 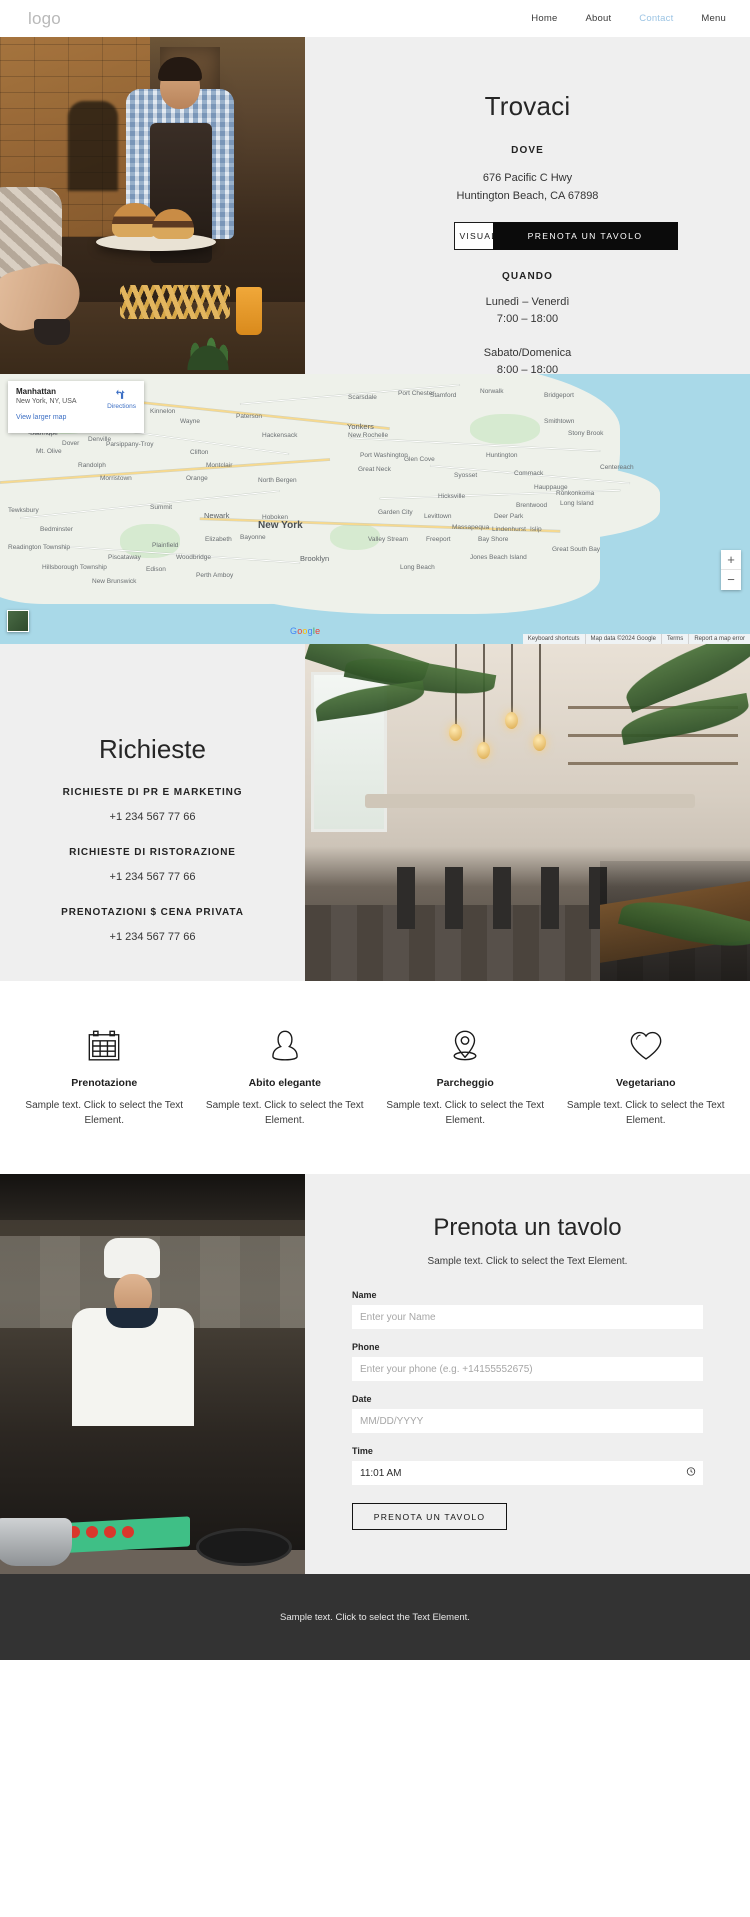 I want to click on map-place-label: Bridgeport, so click(x=559, y=395).